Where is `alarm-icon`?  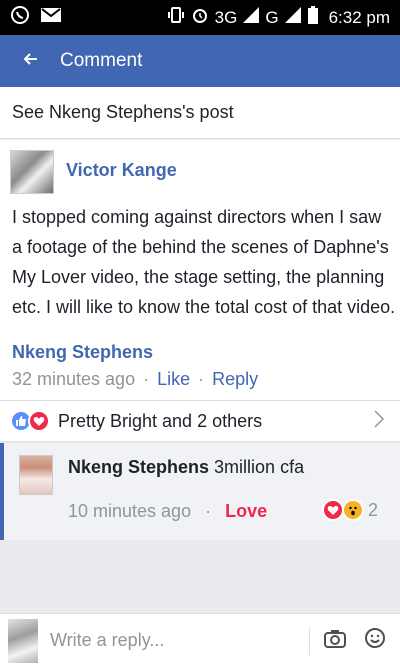 alarm-icon is located at coordinates (200, 17).